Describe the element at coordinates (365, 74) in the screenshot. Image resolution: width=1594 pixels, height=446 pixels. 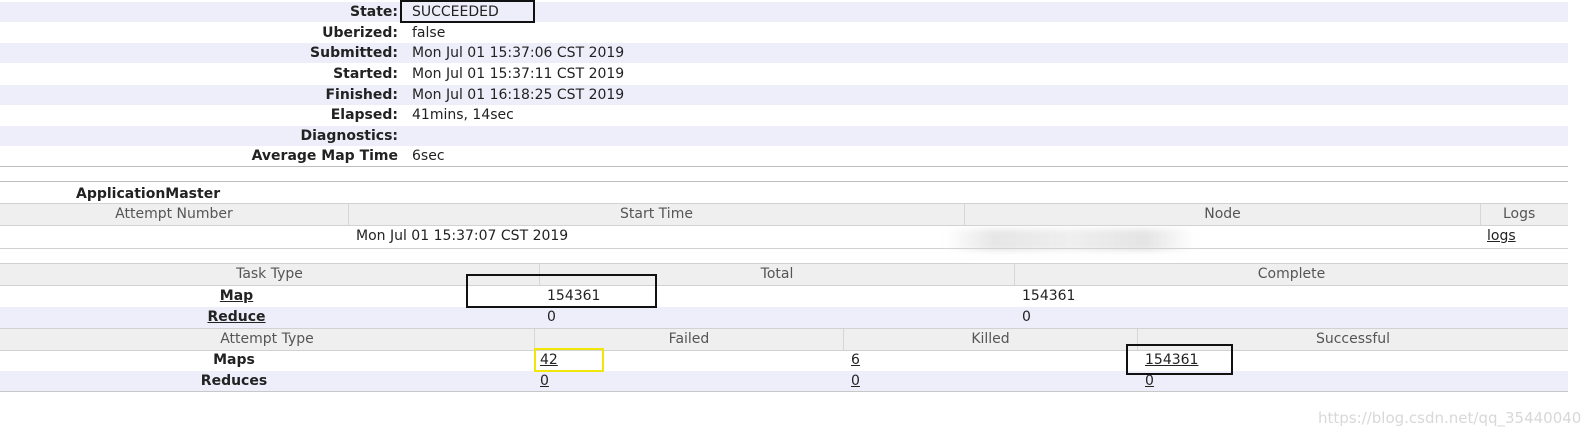
I see `started-label: Started:` at that location.